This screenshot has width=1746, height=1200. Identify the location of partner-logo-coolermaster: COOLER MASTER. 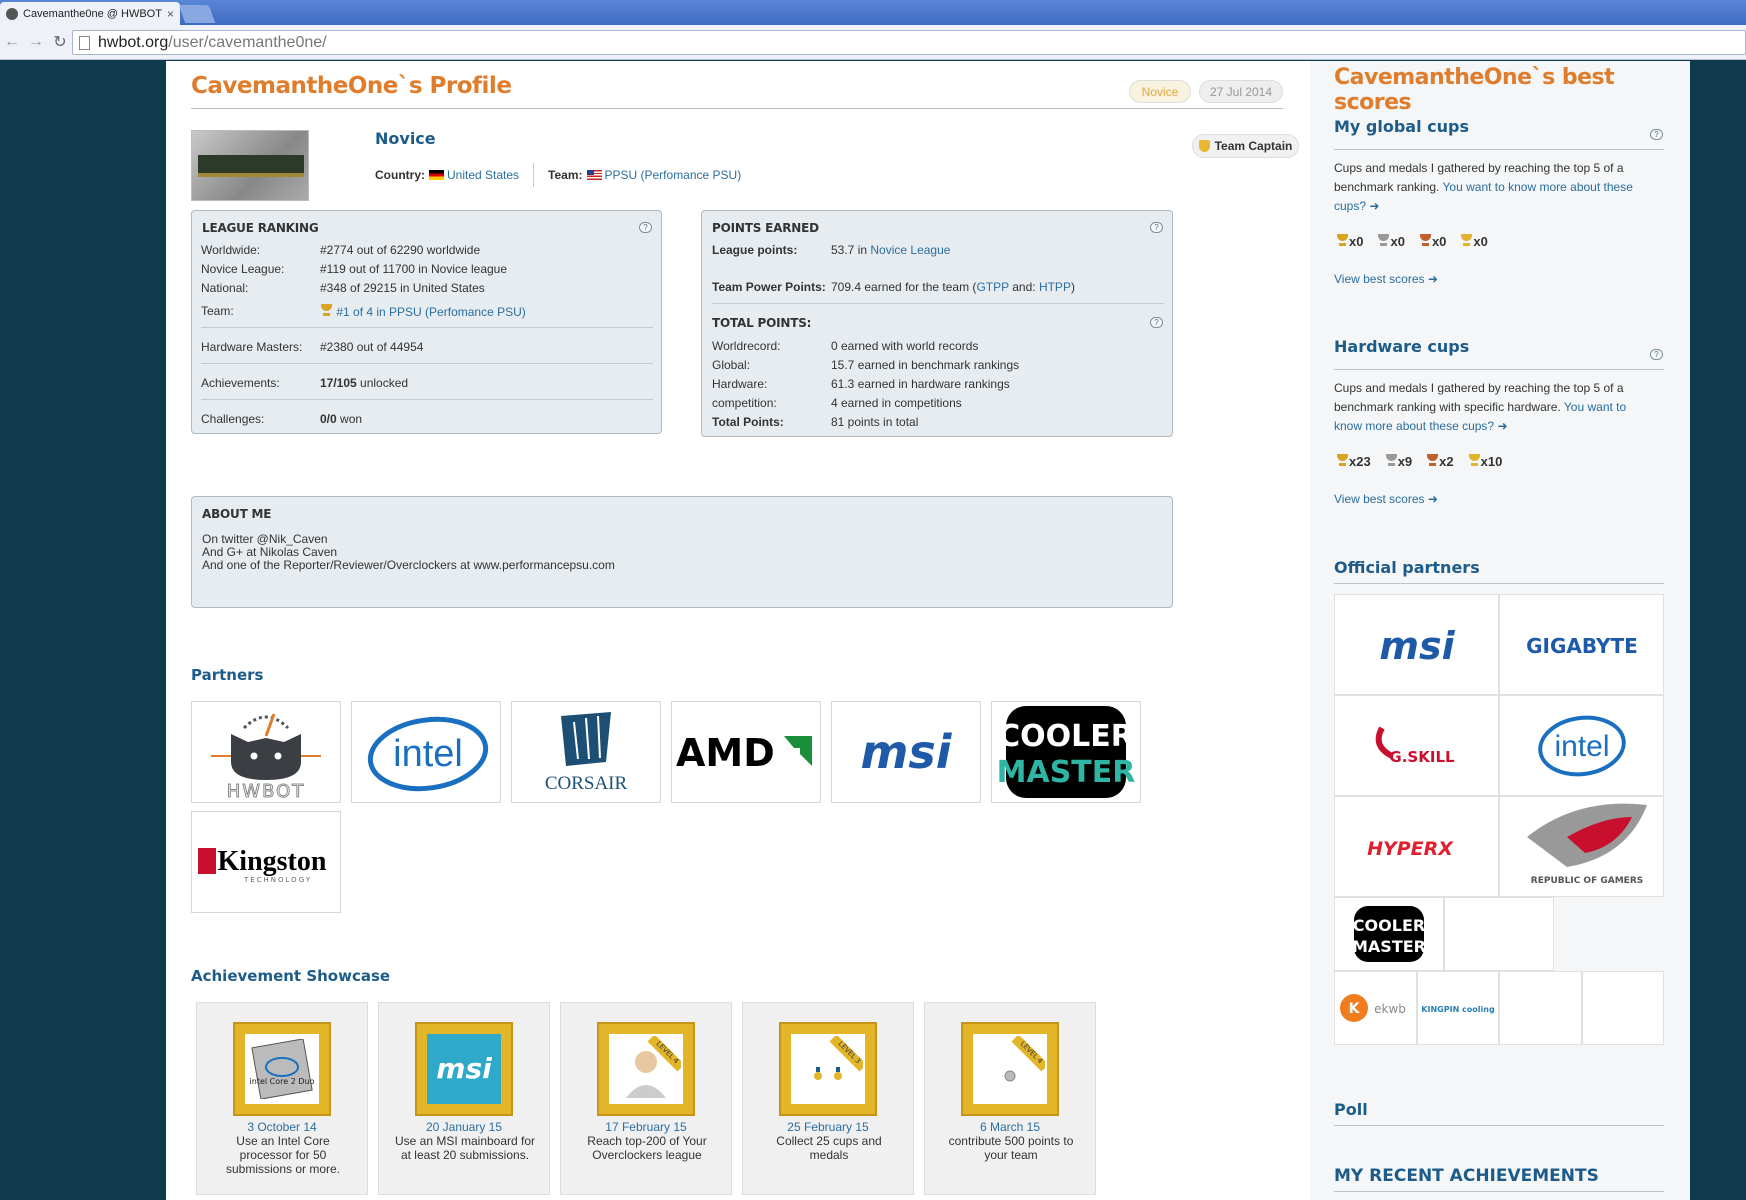
(1066, 752).